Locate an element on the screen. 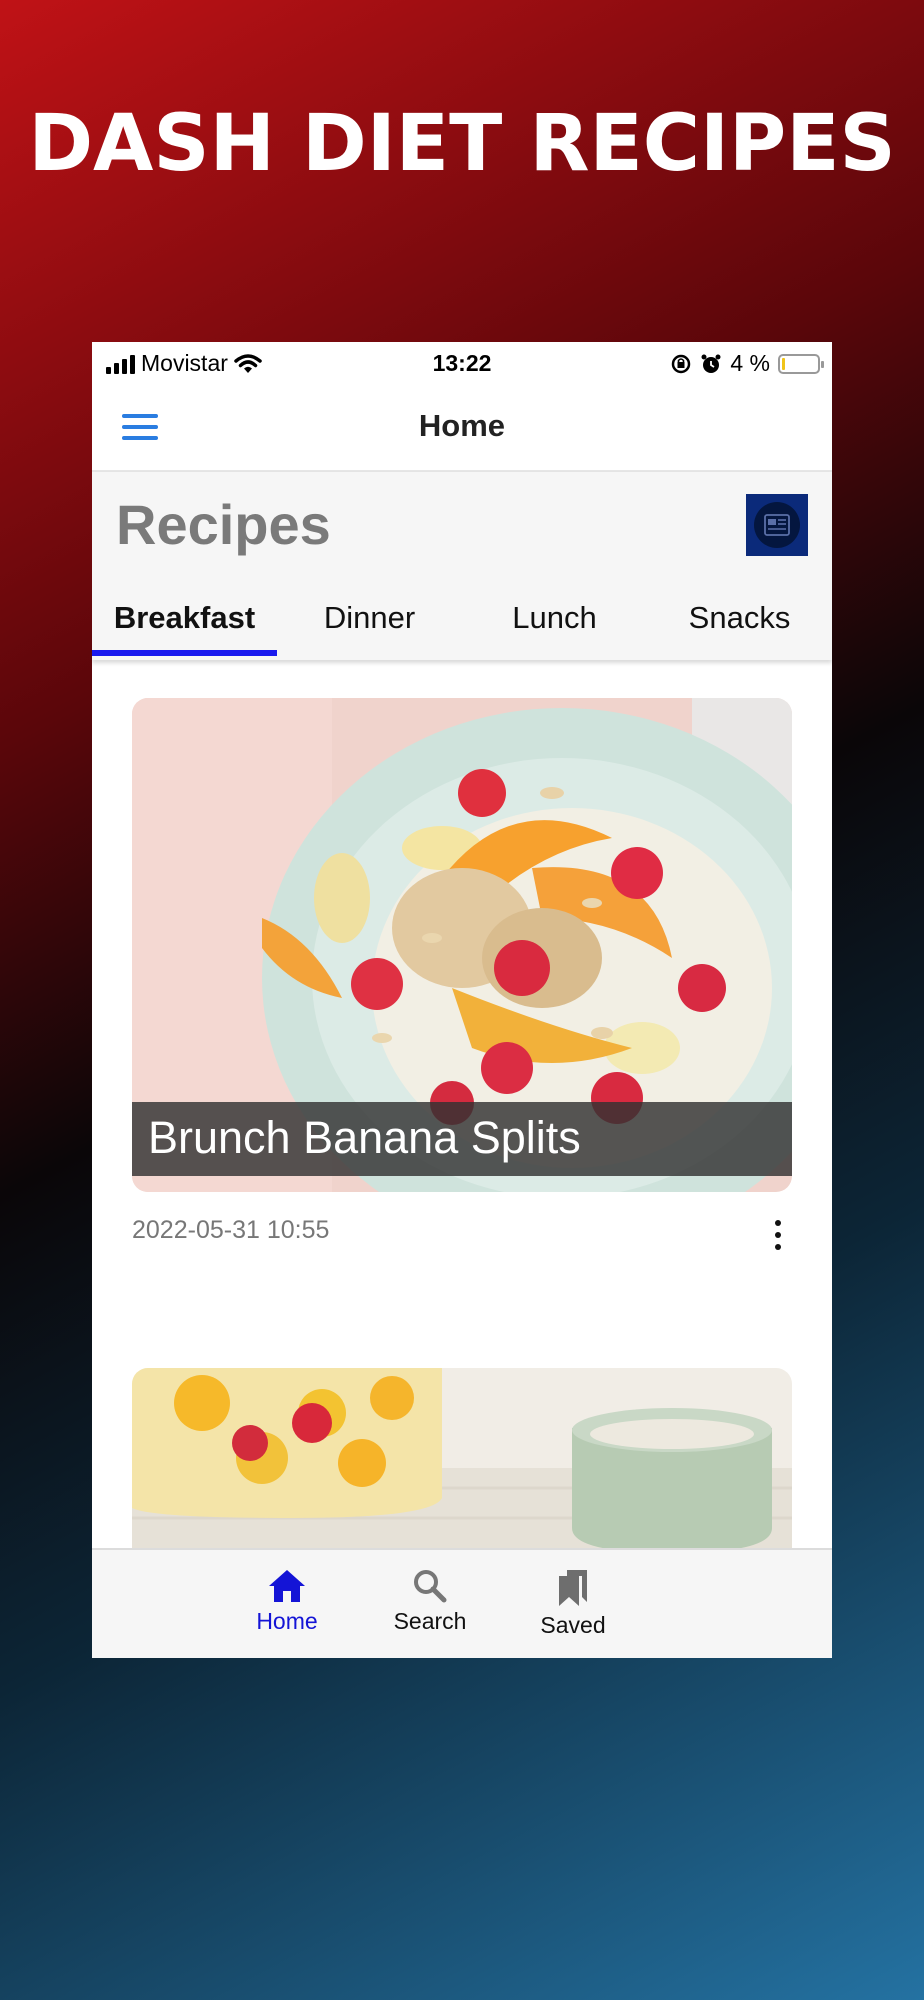 The height and width of the screenshot is (2000, 924). category-tabs: Breakfast Dinner Lunch Snacks is located at coordinates (462, 622).